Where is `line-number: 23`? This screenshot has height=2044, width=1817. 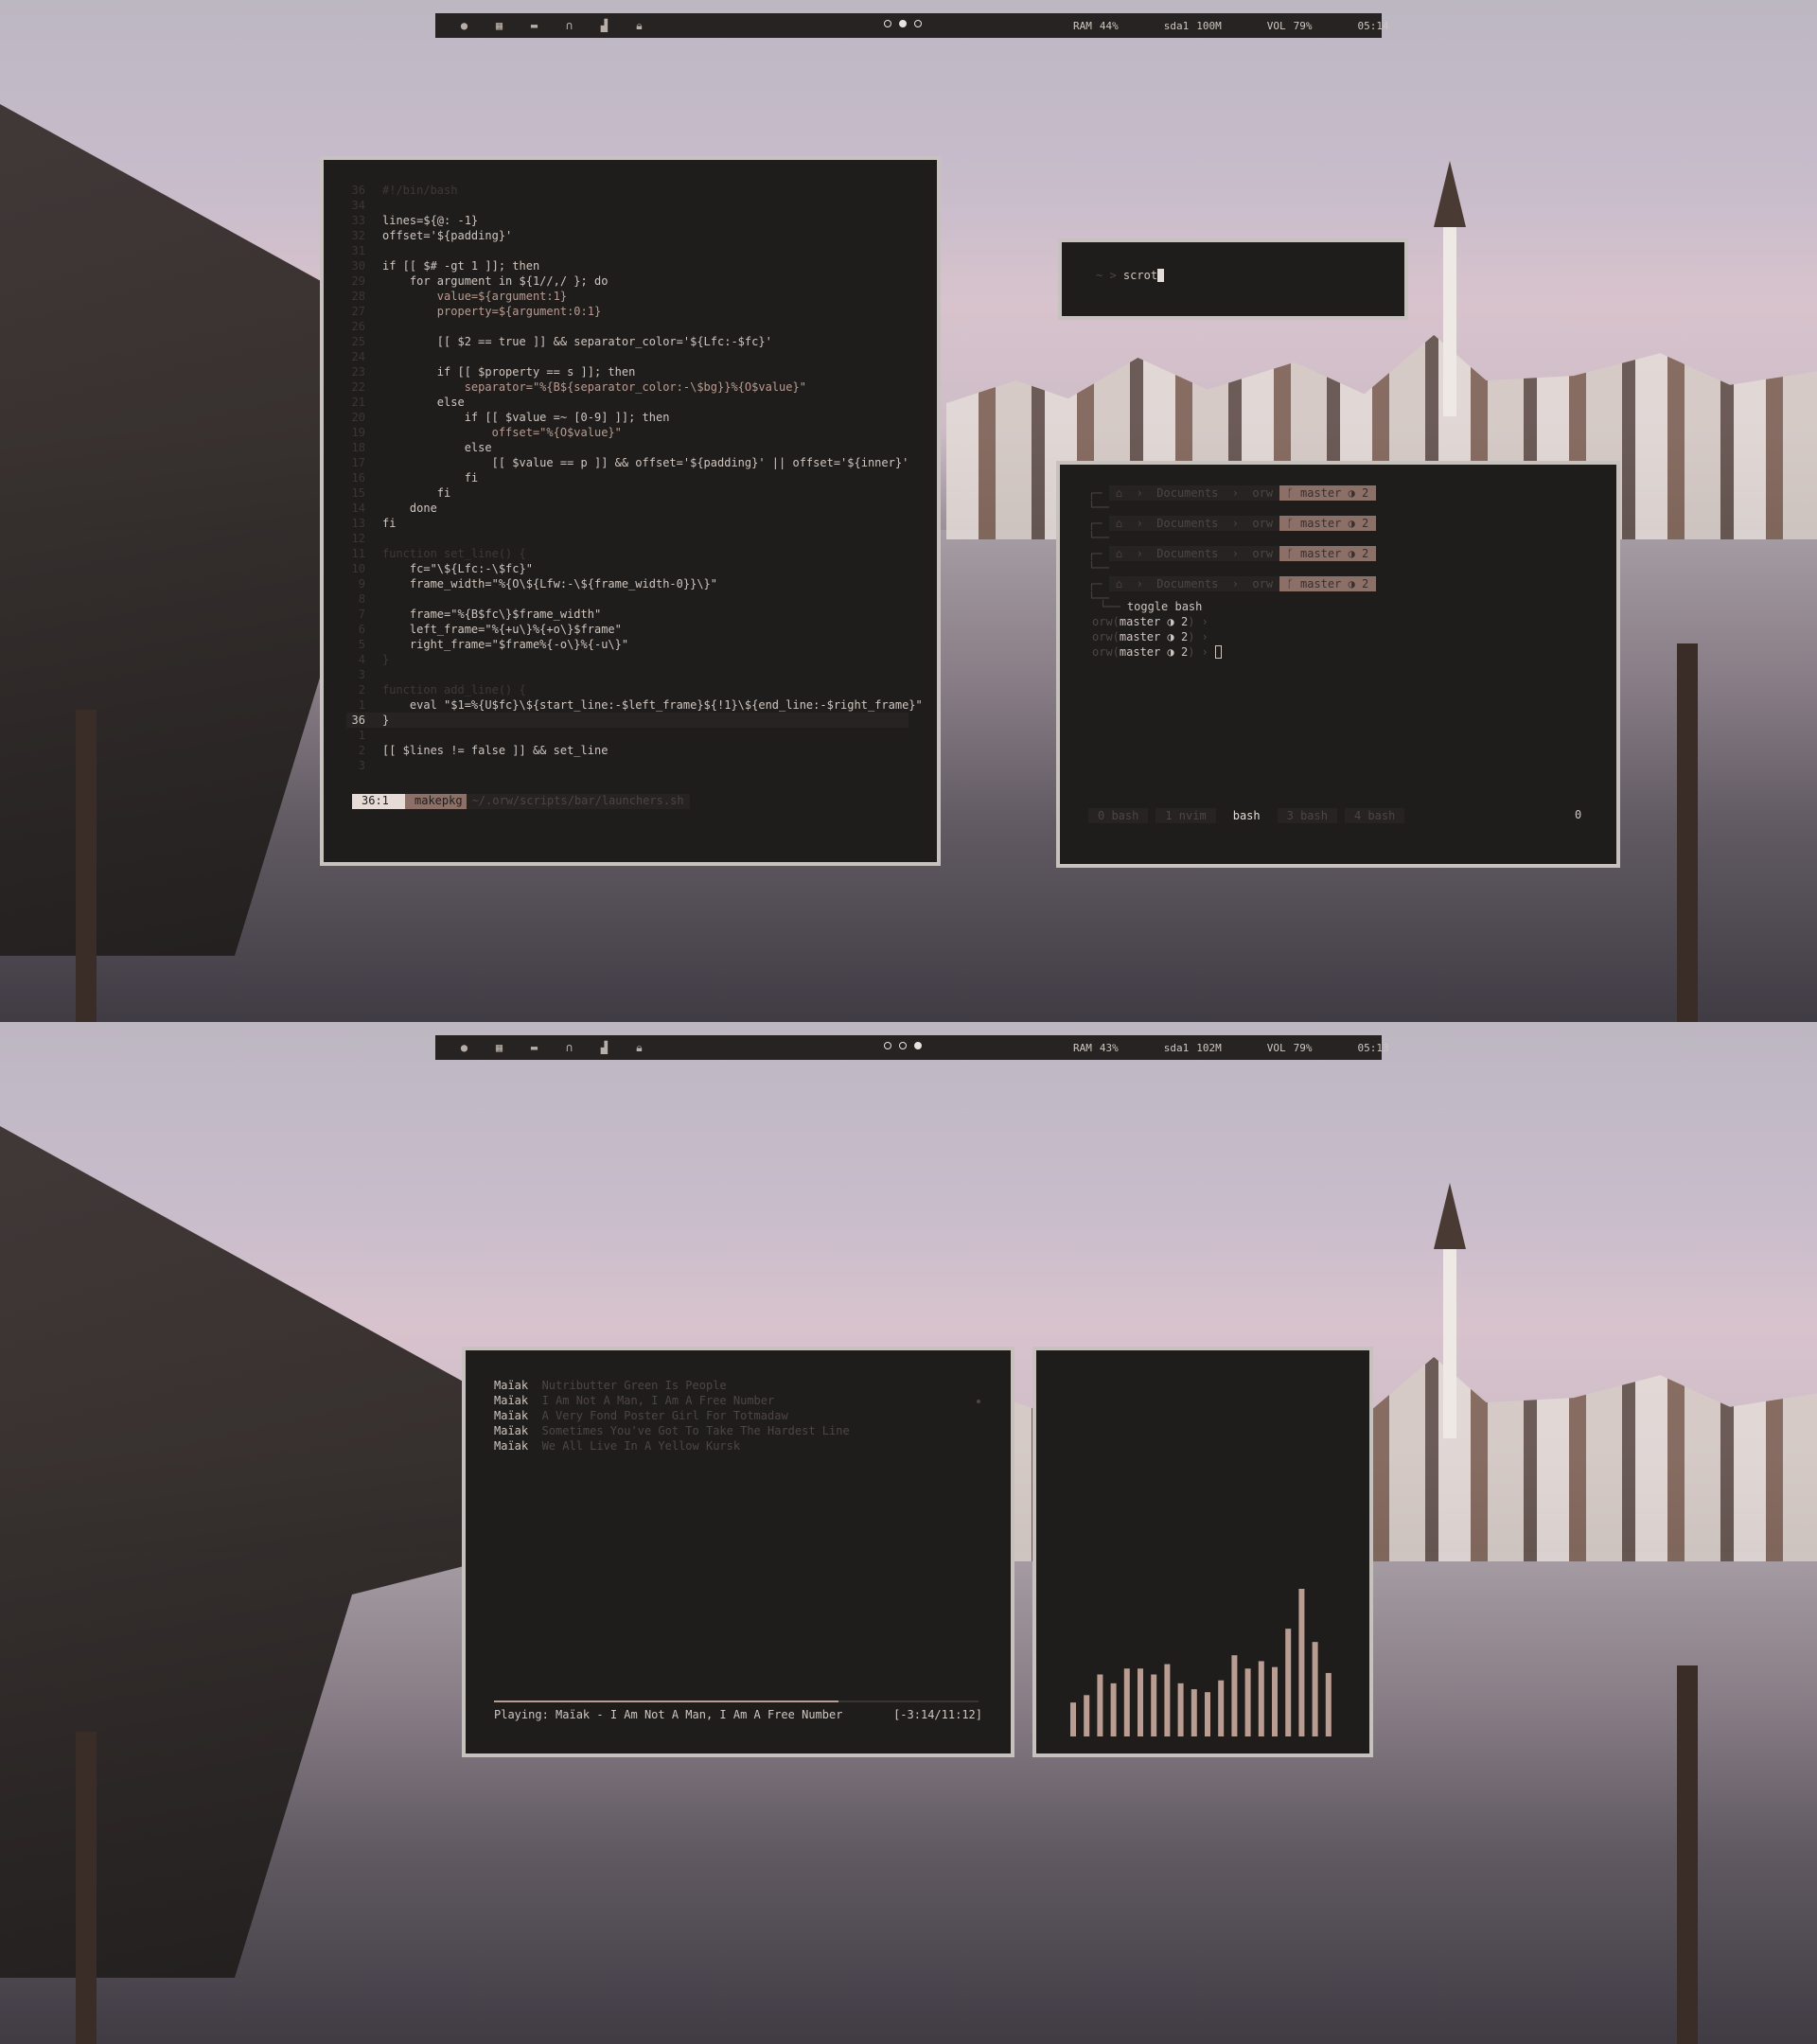 line-number: 23 is located at coordinates (358, 372).